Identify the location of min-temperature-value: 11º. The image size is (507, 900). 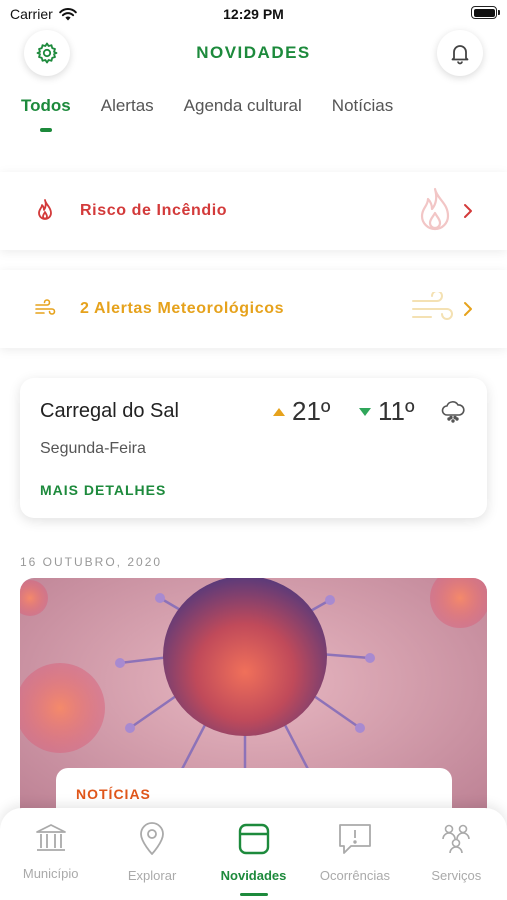
(396, 411).